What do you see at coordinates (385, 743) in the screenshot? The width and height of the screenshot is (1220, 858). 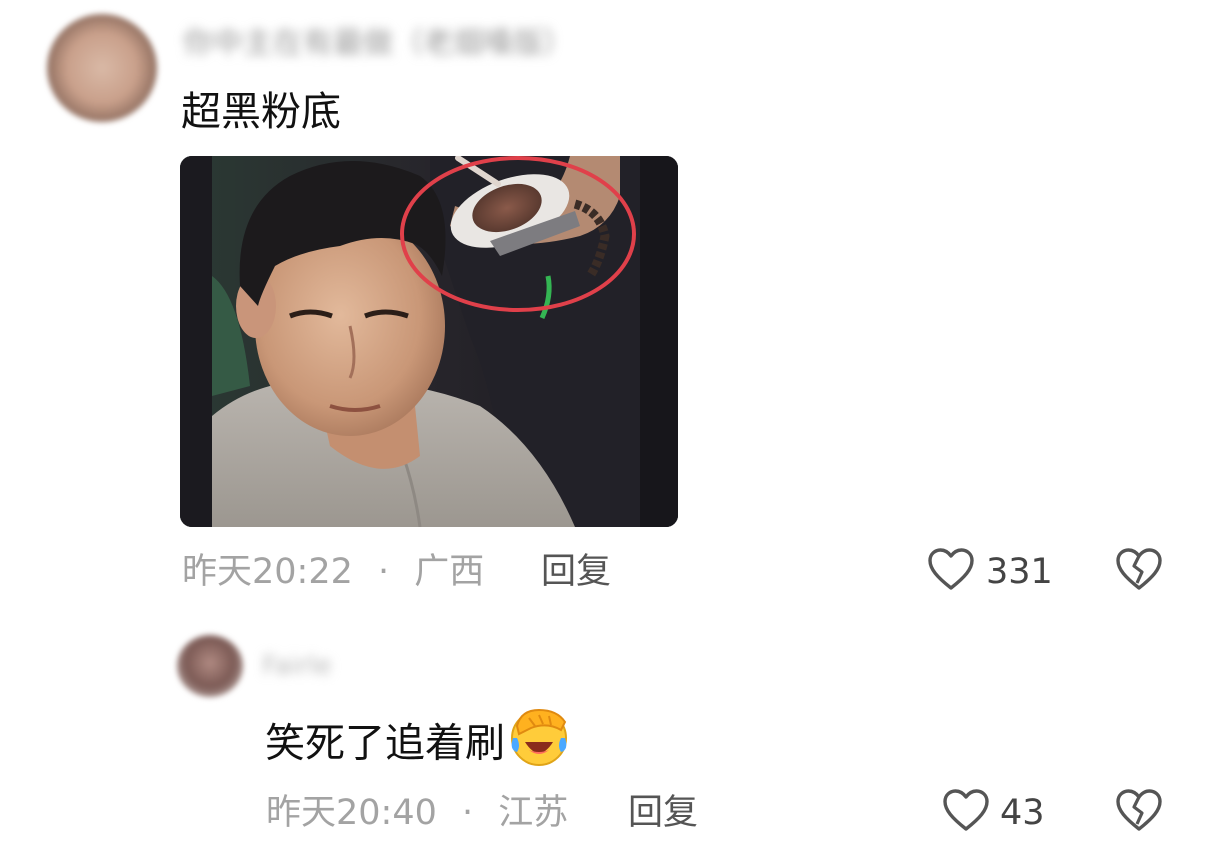 I see `comment-text-body: 笑死了追着刷` at bounding box center [385, 743].